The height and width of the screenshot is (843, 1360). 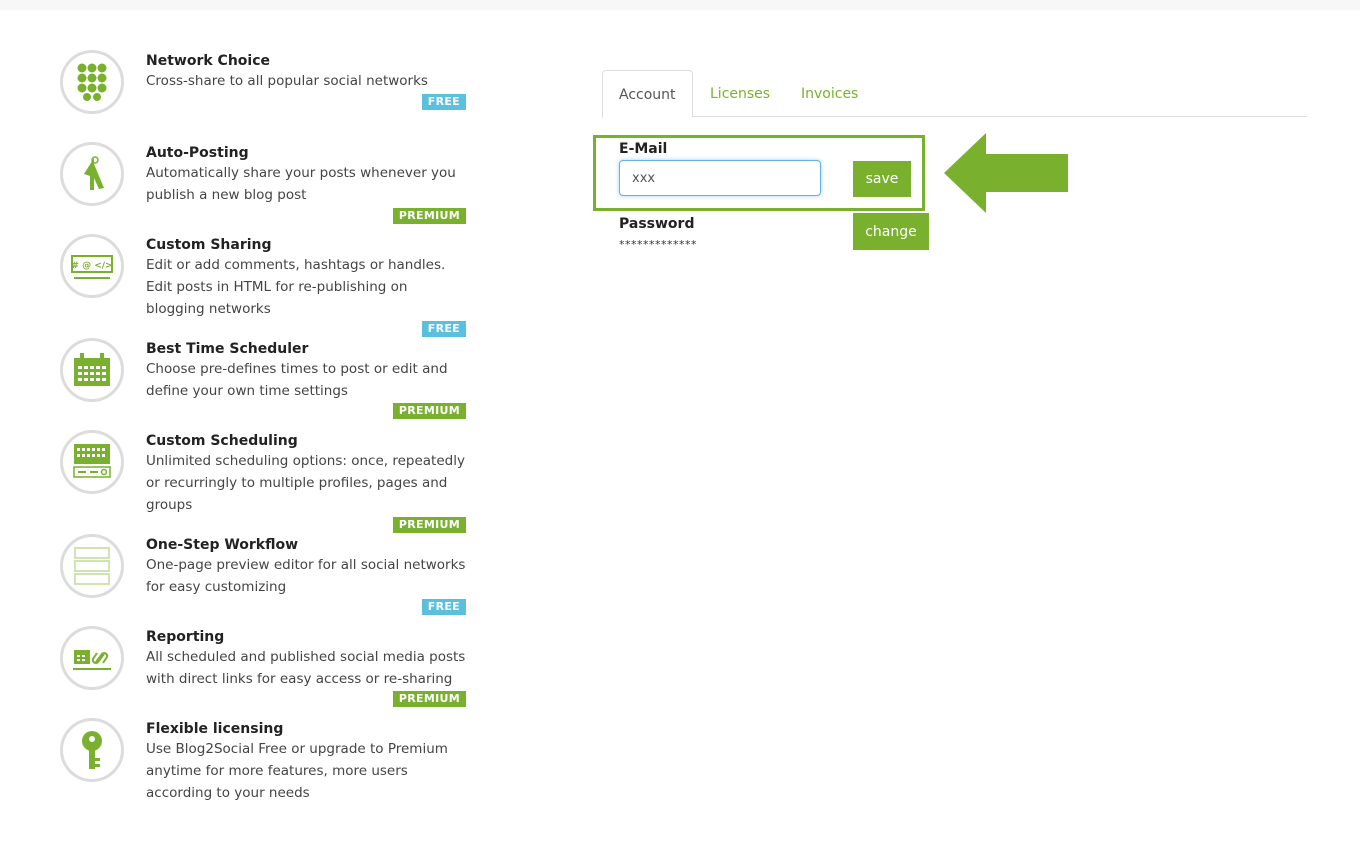 I want to click on feature-title: Auto-Posting, so click(x=197, y=153).